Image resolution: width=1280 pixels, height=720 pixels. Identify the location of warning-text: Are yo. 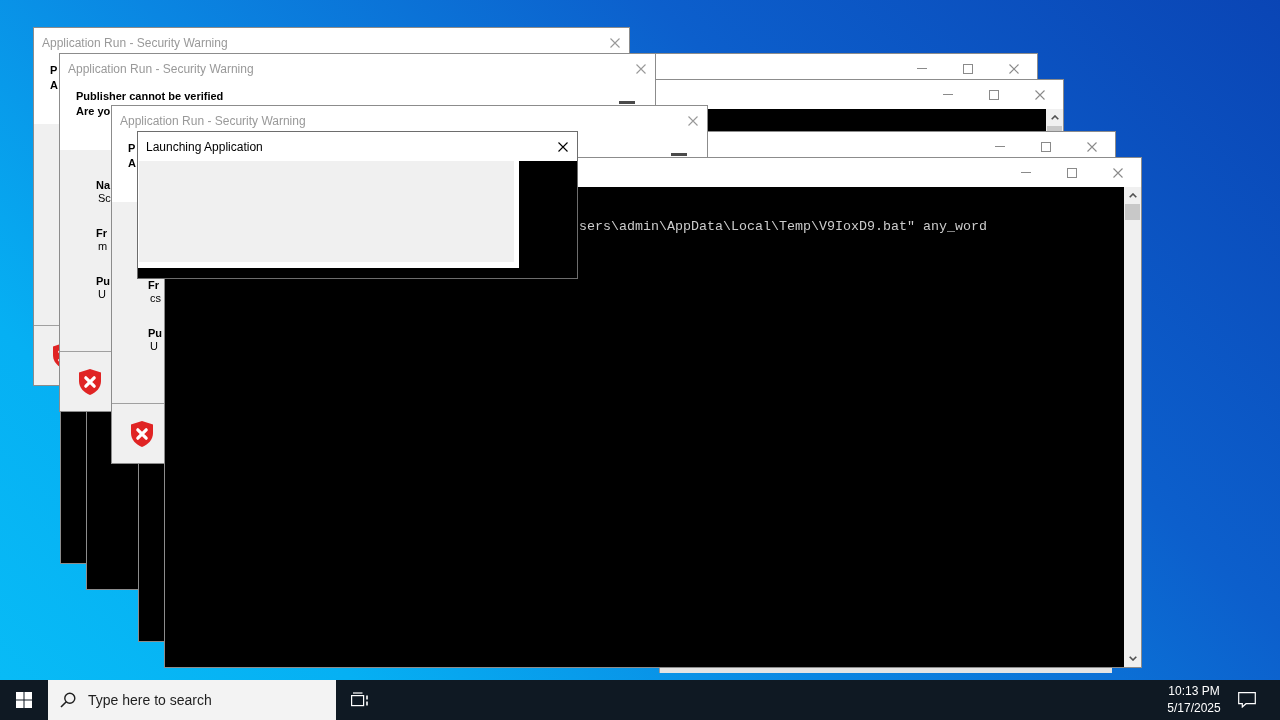
(93, 111).